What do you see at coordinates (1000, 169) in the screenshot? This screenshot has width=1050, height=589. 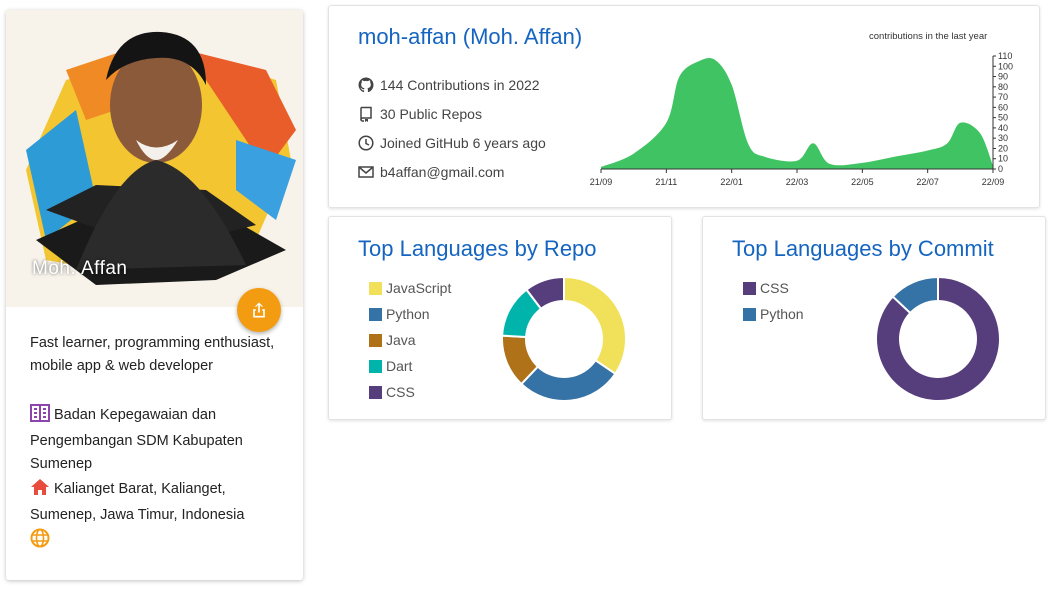 I see `y-tick-label: 0` at bounding box center [1000, 169].